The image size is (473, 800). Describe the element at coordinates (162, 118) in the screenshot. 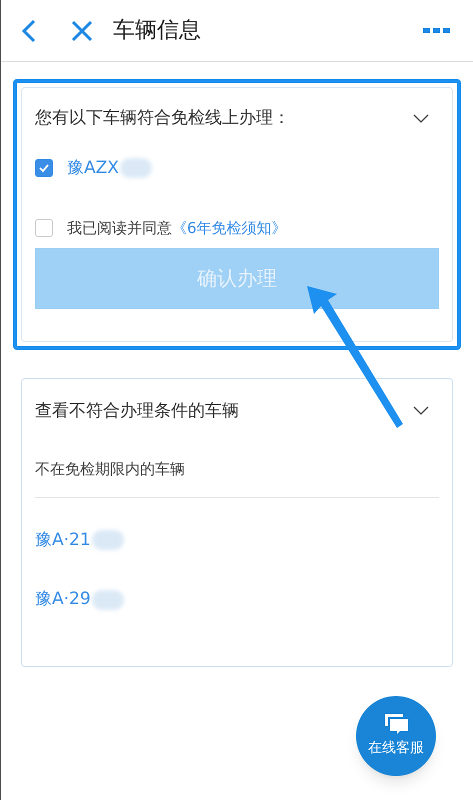

I see `card-title: 您有以下车辆符合免检线上办理：` at that location.